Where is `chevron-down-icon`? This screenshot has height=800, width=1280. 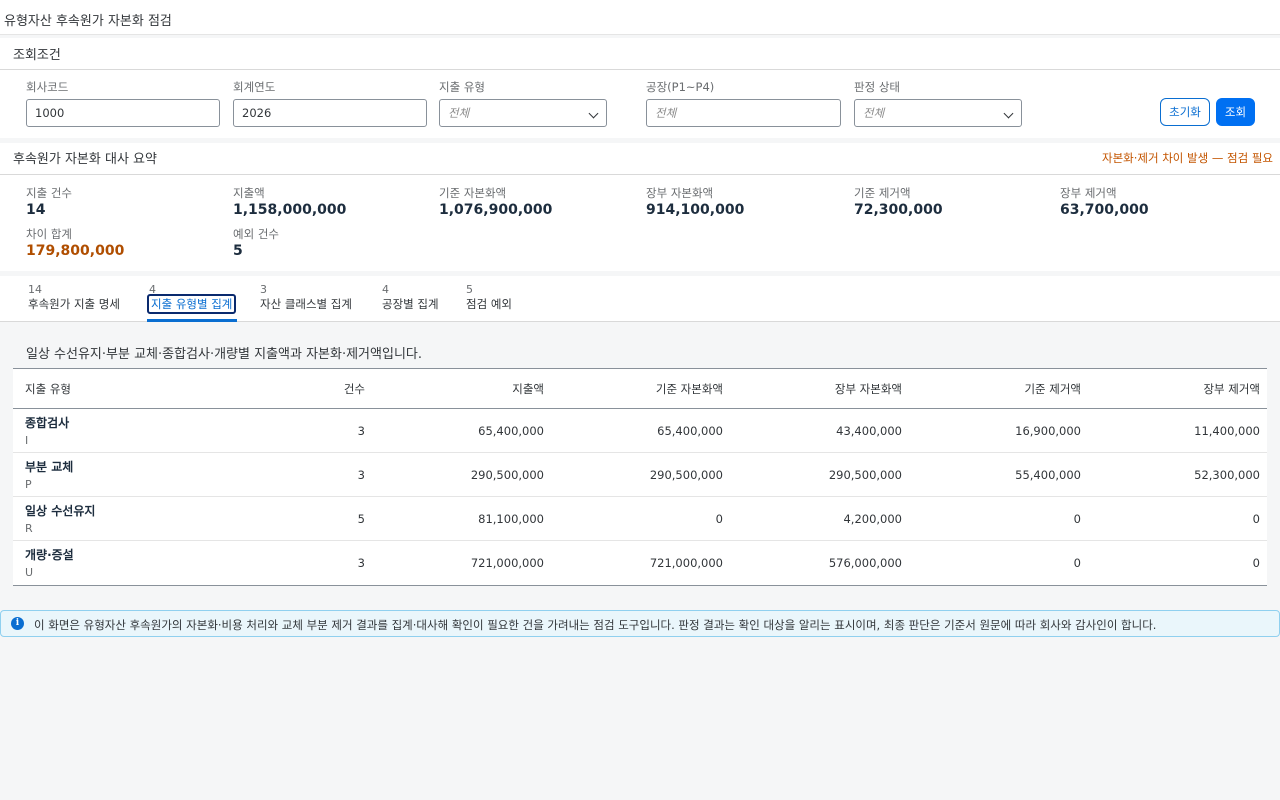 chevron-down-icon is located at coordinates (593, 113).